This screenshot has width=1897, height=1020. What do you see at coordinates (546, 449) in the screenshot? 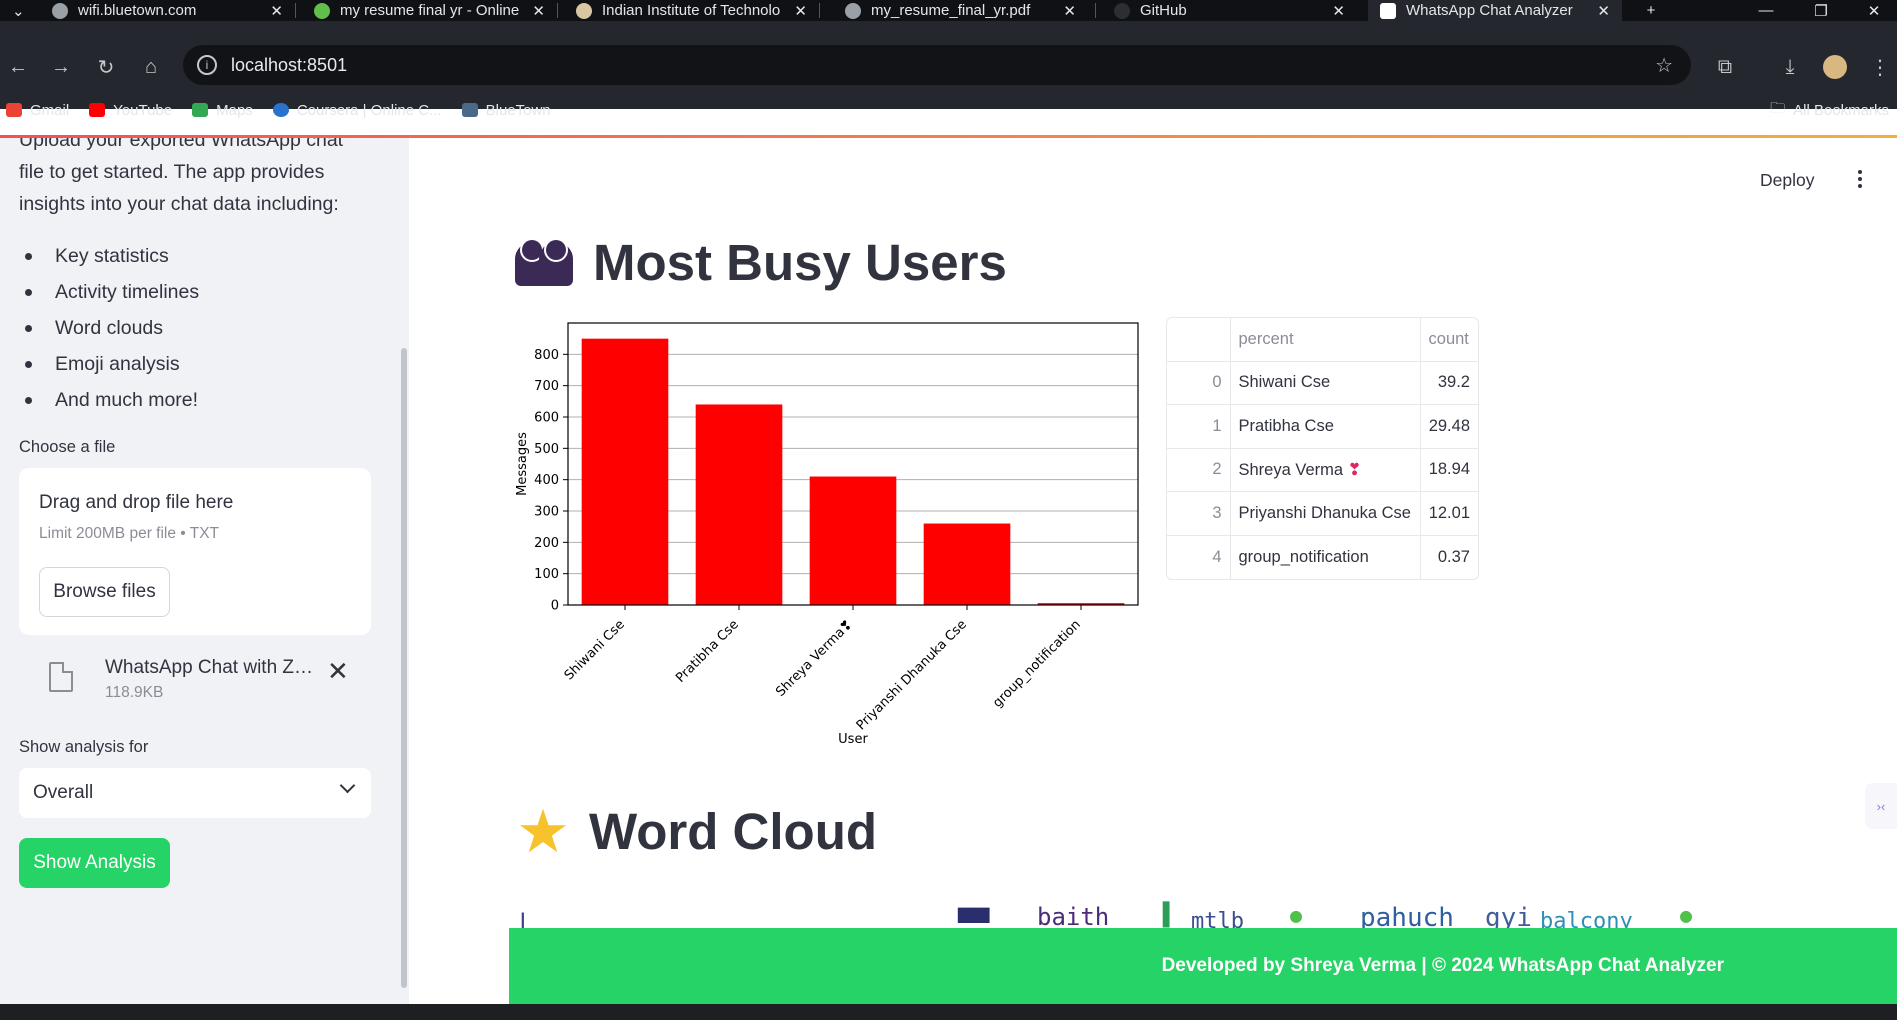
I see `y-tick-label: 500` at bounding box center [546, 449].